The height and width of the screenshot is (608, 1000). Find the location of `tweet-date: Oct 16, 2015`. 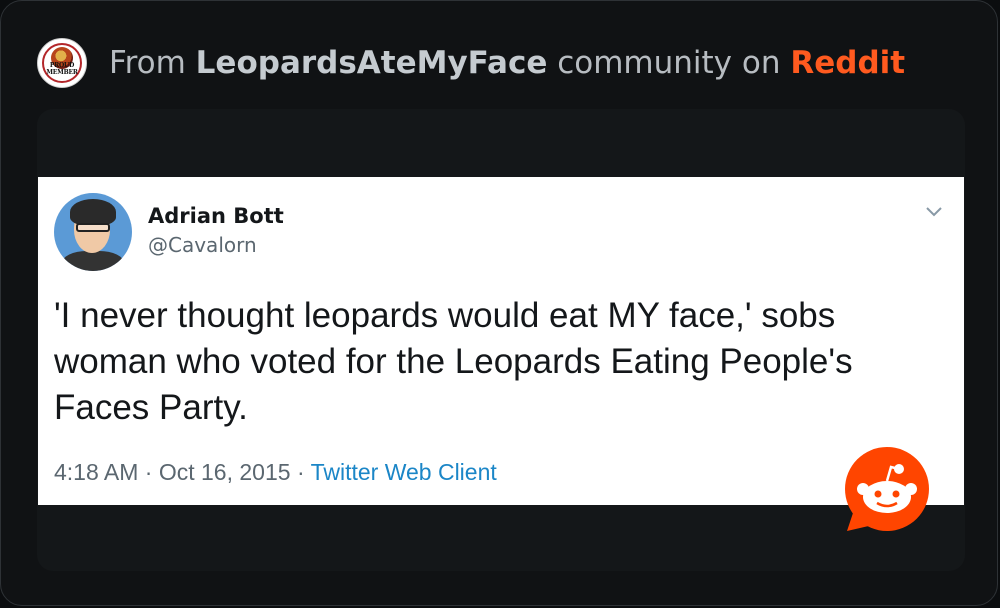

tweet-date: Oct 16, 2015 is located at coordinates (224, 472).